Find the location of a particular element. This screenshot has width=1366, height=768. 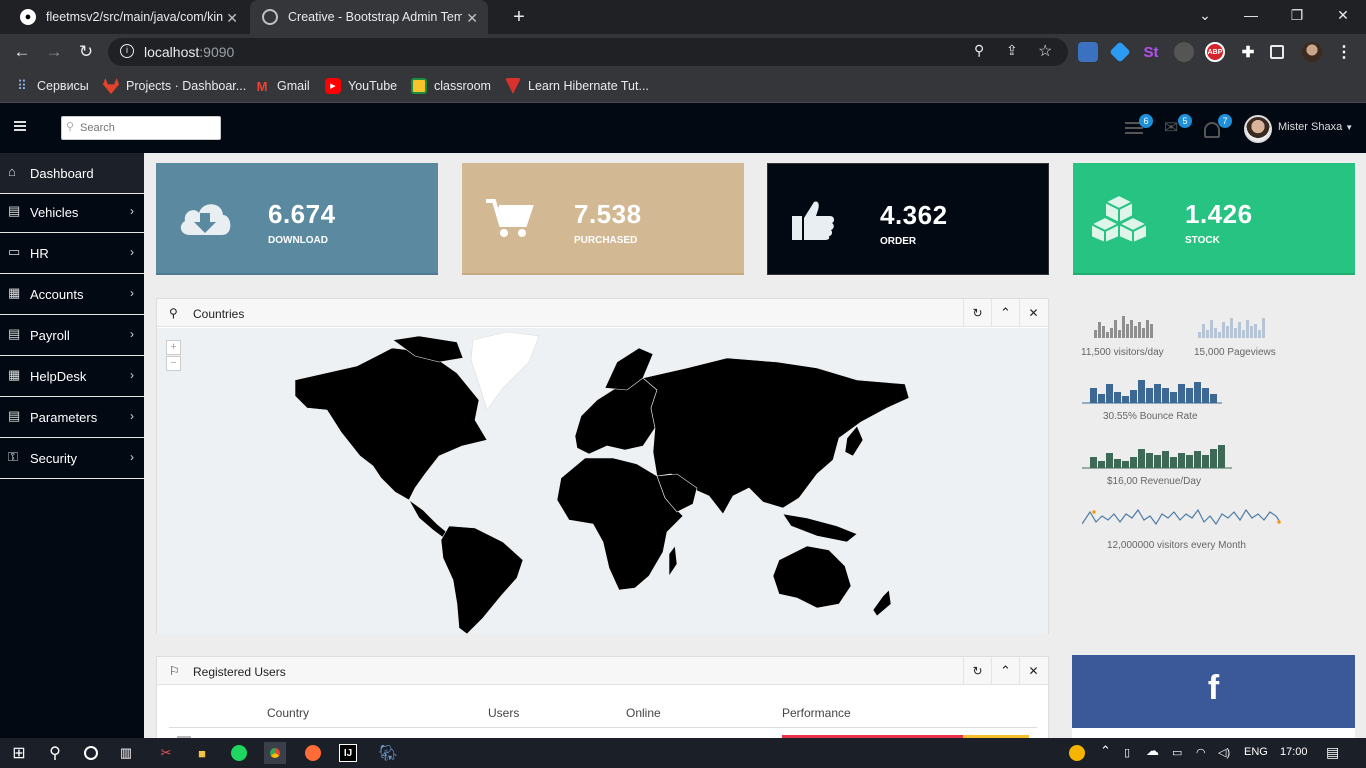

gitlab-icon is located at coordinates (111, 86).